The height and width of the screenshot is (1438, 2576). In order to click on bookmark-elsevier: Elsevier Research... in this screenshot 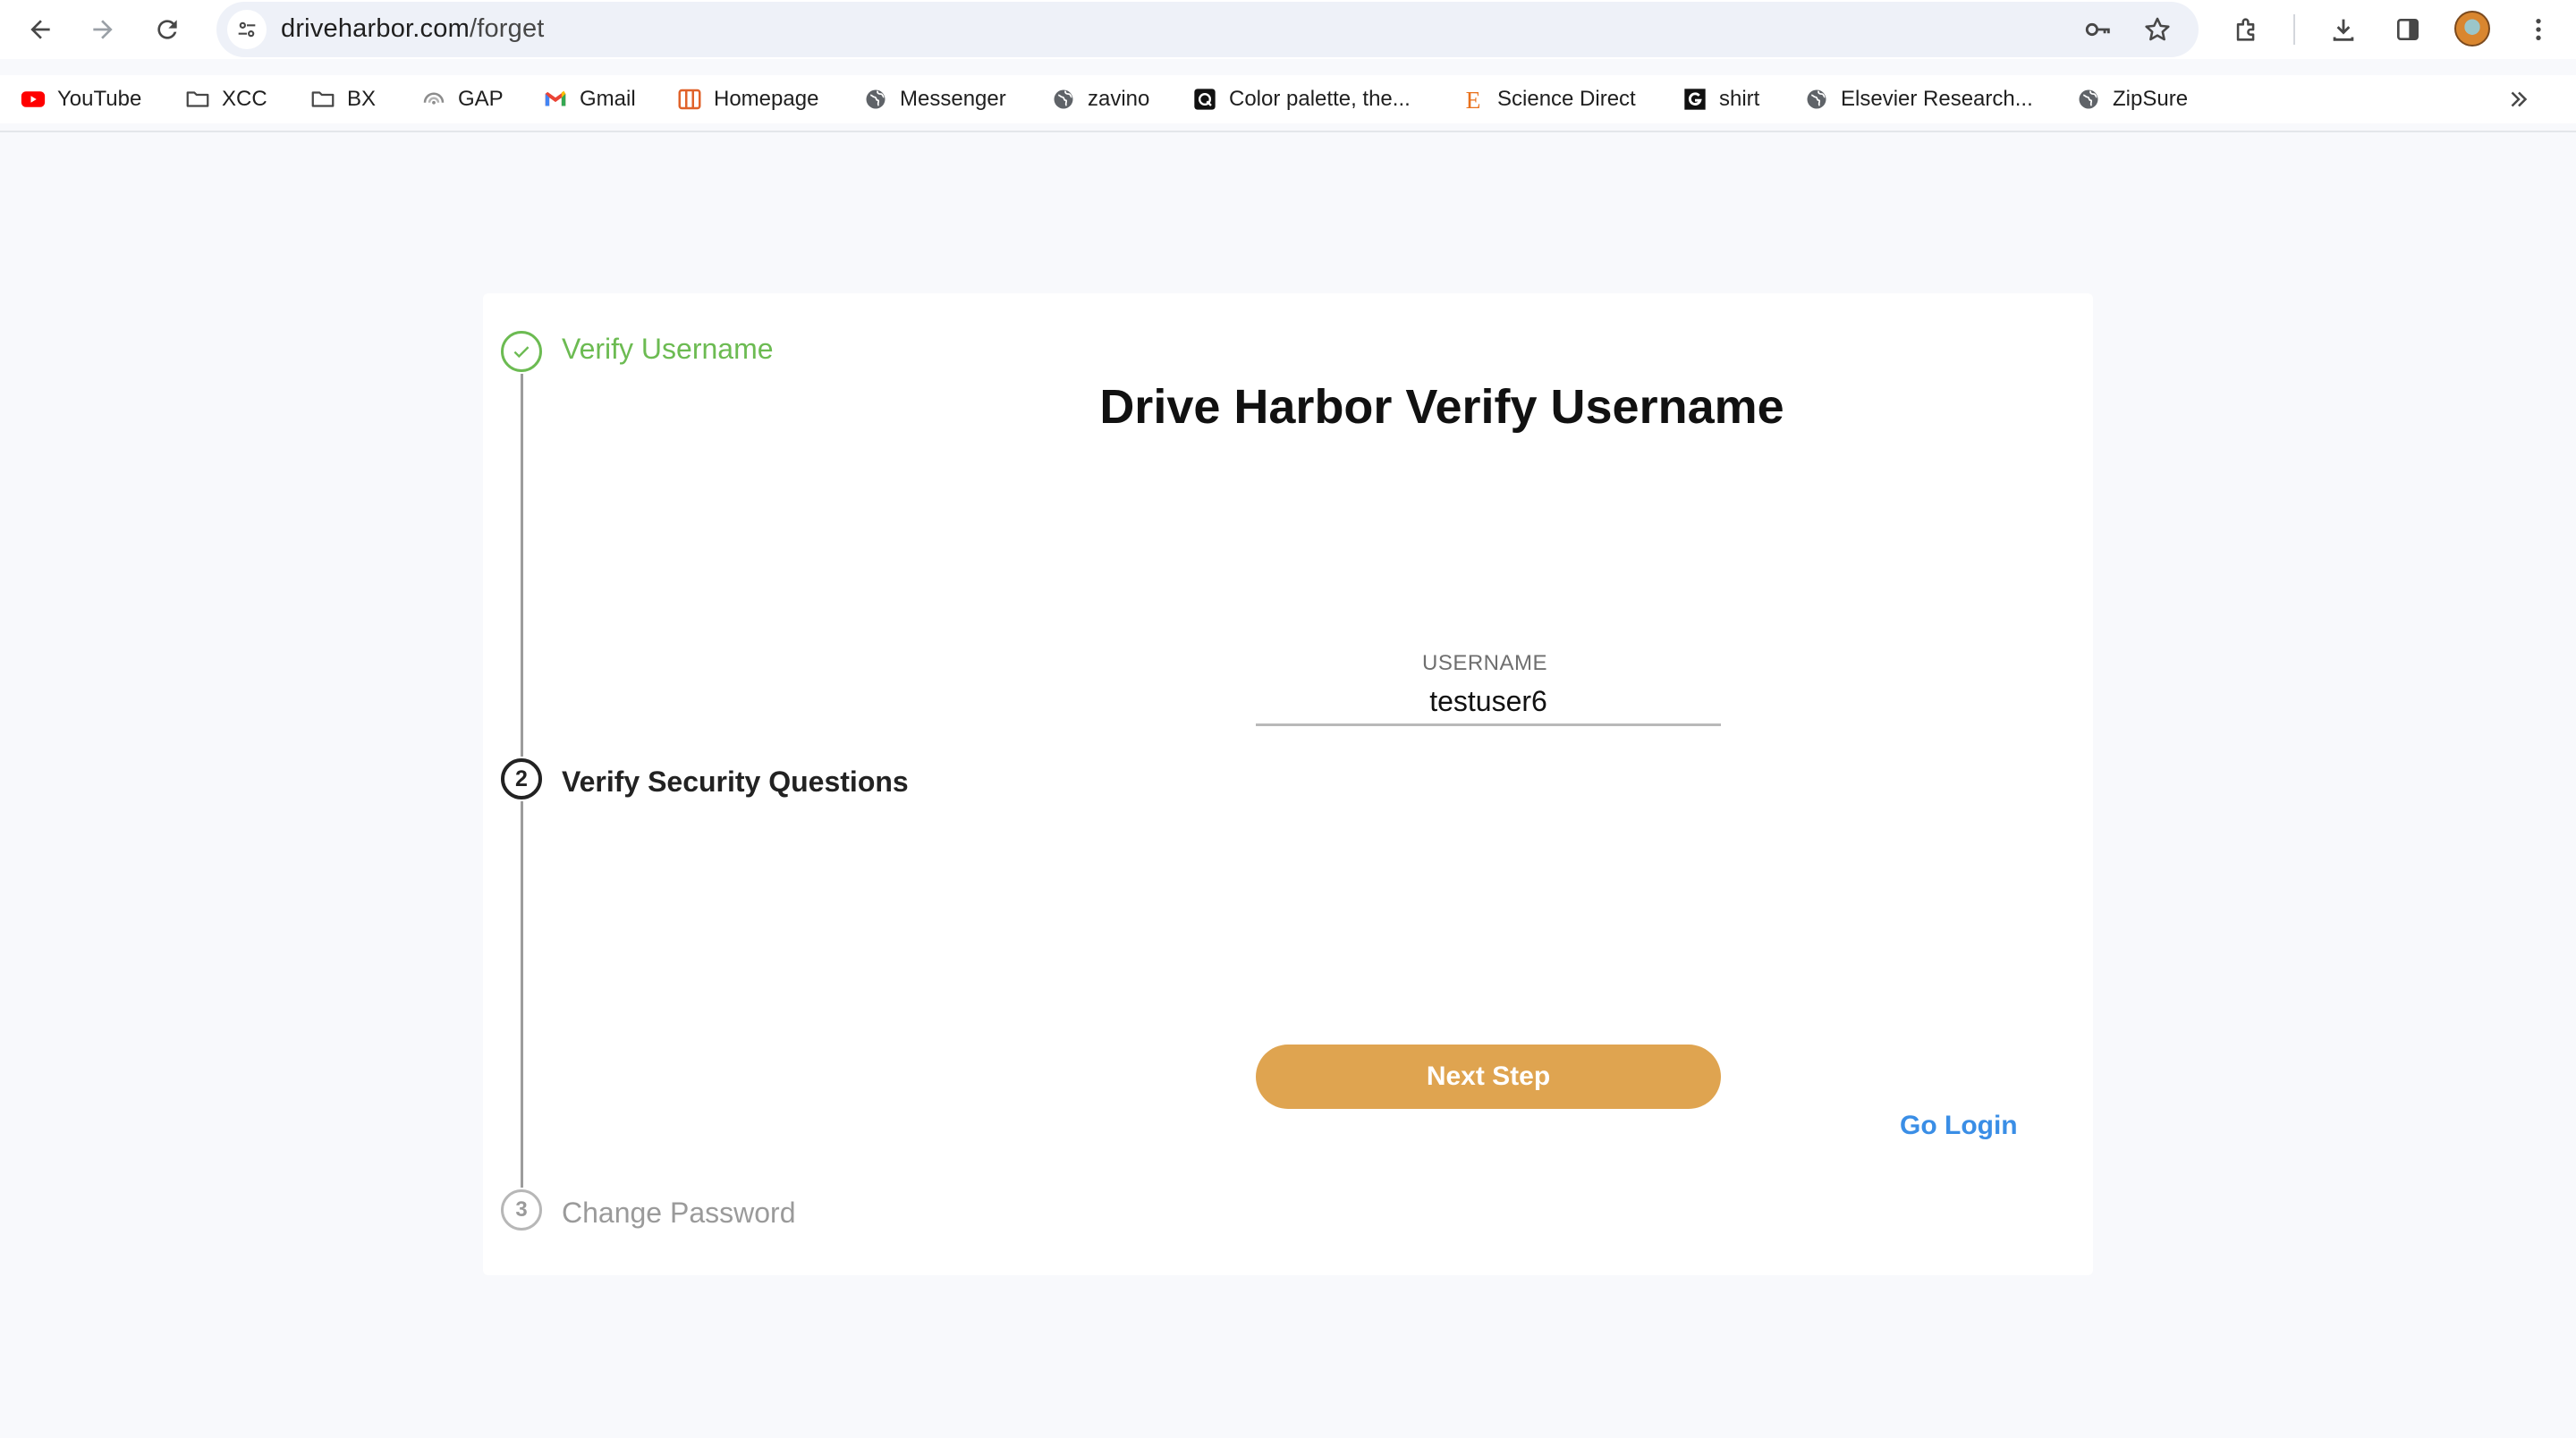, I will do `click(1918, 99)`.